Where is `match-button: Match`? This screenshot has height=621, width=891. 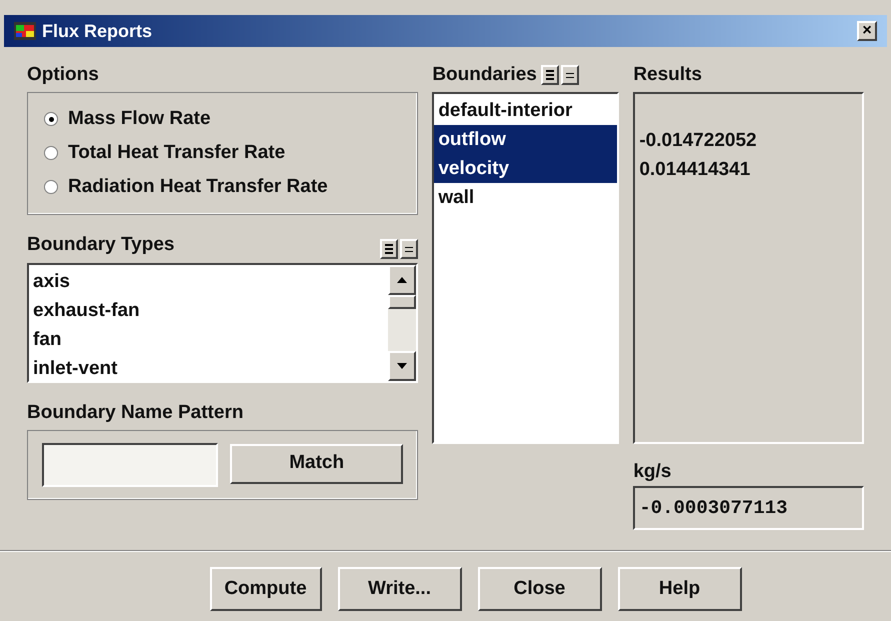
match-button: Match is located at coordinates (317, 464).